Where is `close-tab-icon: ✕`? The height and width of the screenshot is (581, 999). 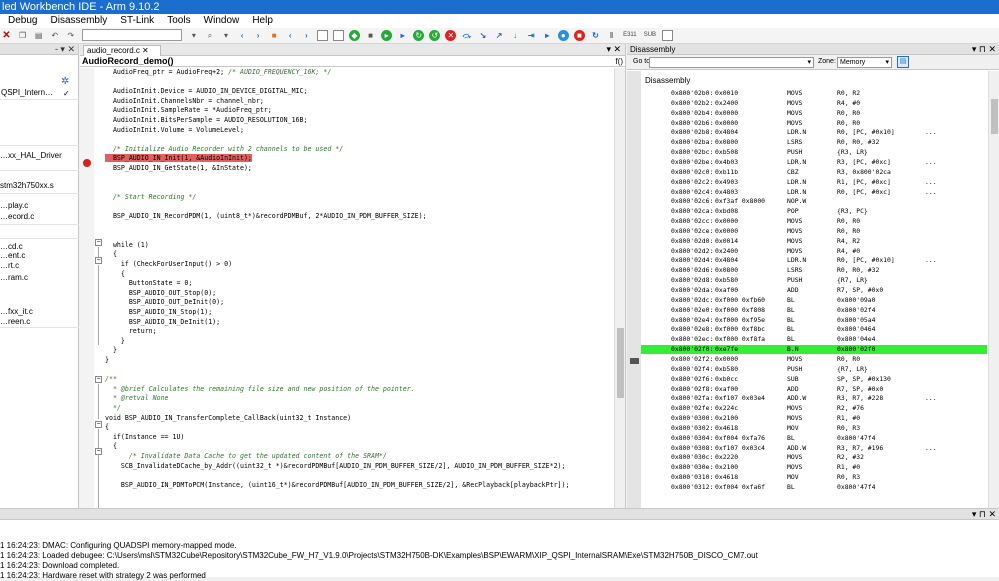
close-tab-icon: ✕ is located at coordinates (145, 51).